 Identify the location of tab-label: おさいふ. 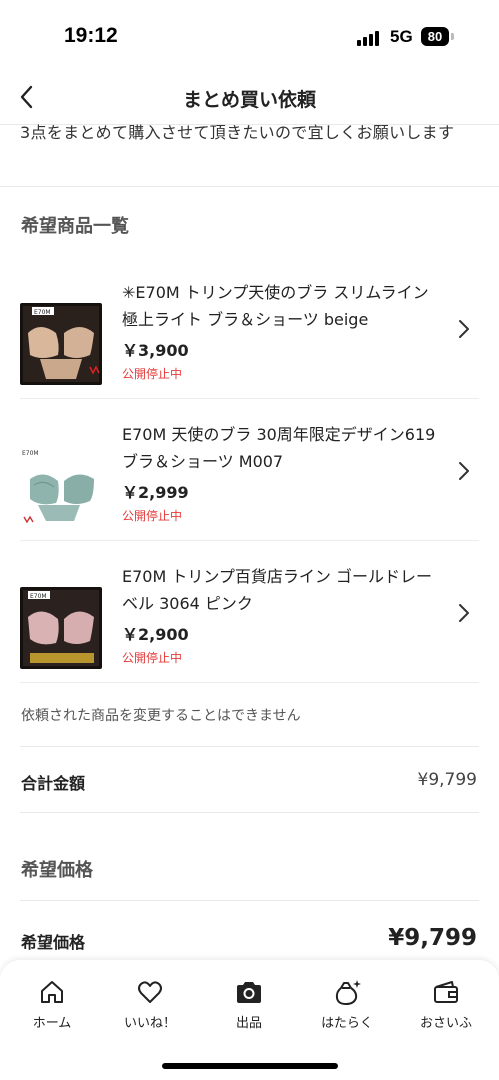
(445, 1023).